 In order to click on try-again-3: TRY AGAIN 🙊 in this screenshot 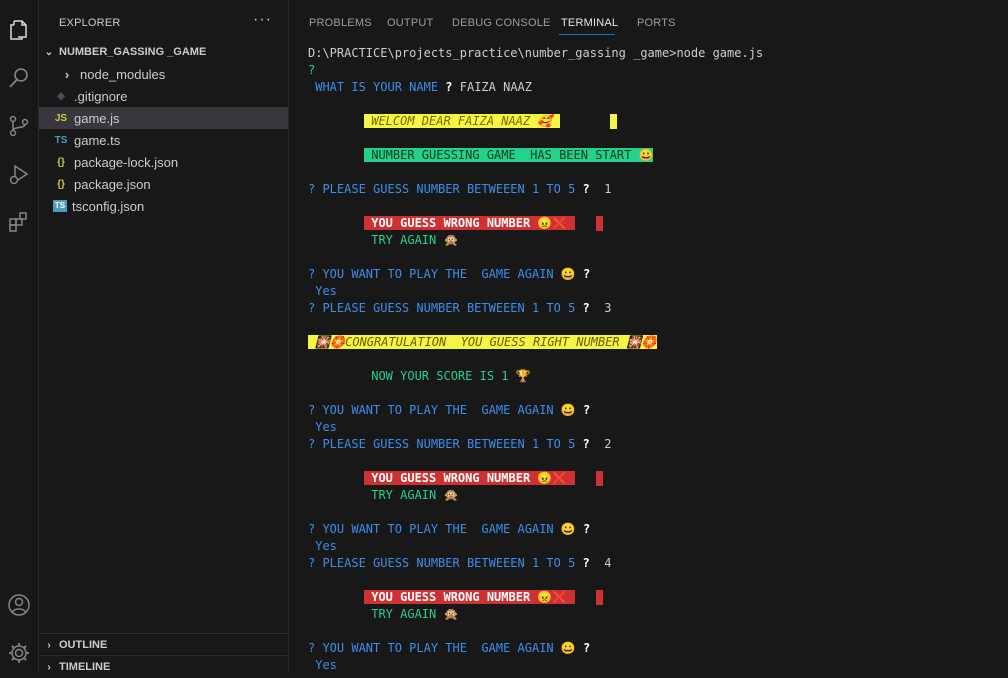, I will do `click(411, 614)`.